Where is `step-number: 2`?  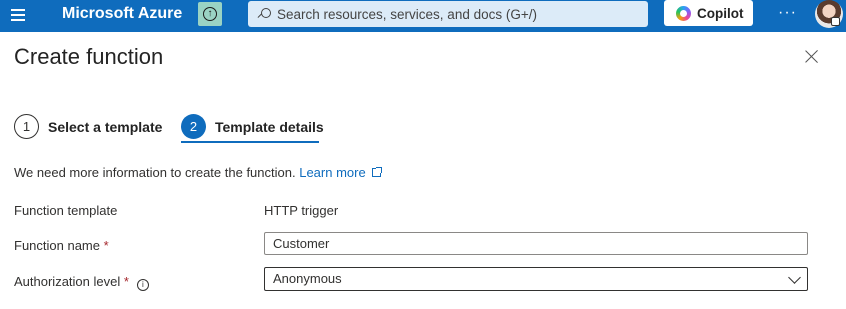 step-number: 2 is located at coordinates (193, 126).